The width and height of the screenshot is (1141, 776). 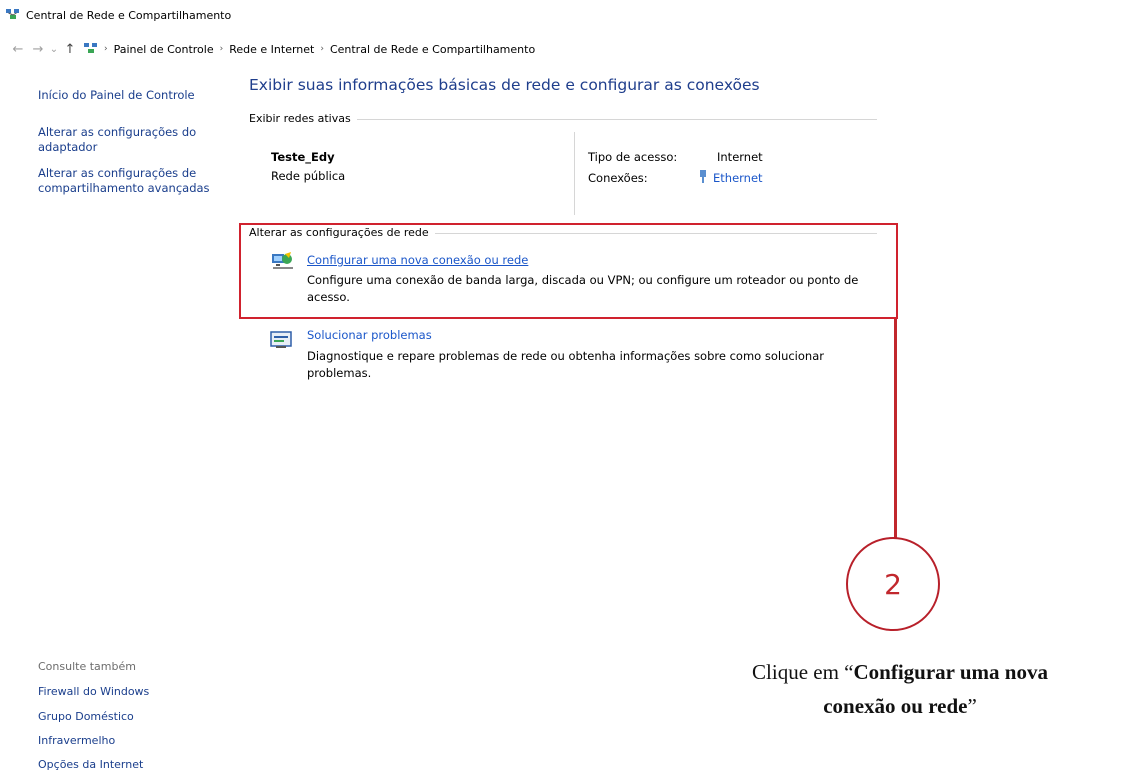 What do you see at coordinates (303, 157) in the screenshot?
I see `network-name: Teste_Edy` at bounding box center [303, 157].